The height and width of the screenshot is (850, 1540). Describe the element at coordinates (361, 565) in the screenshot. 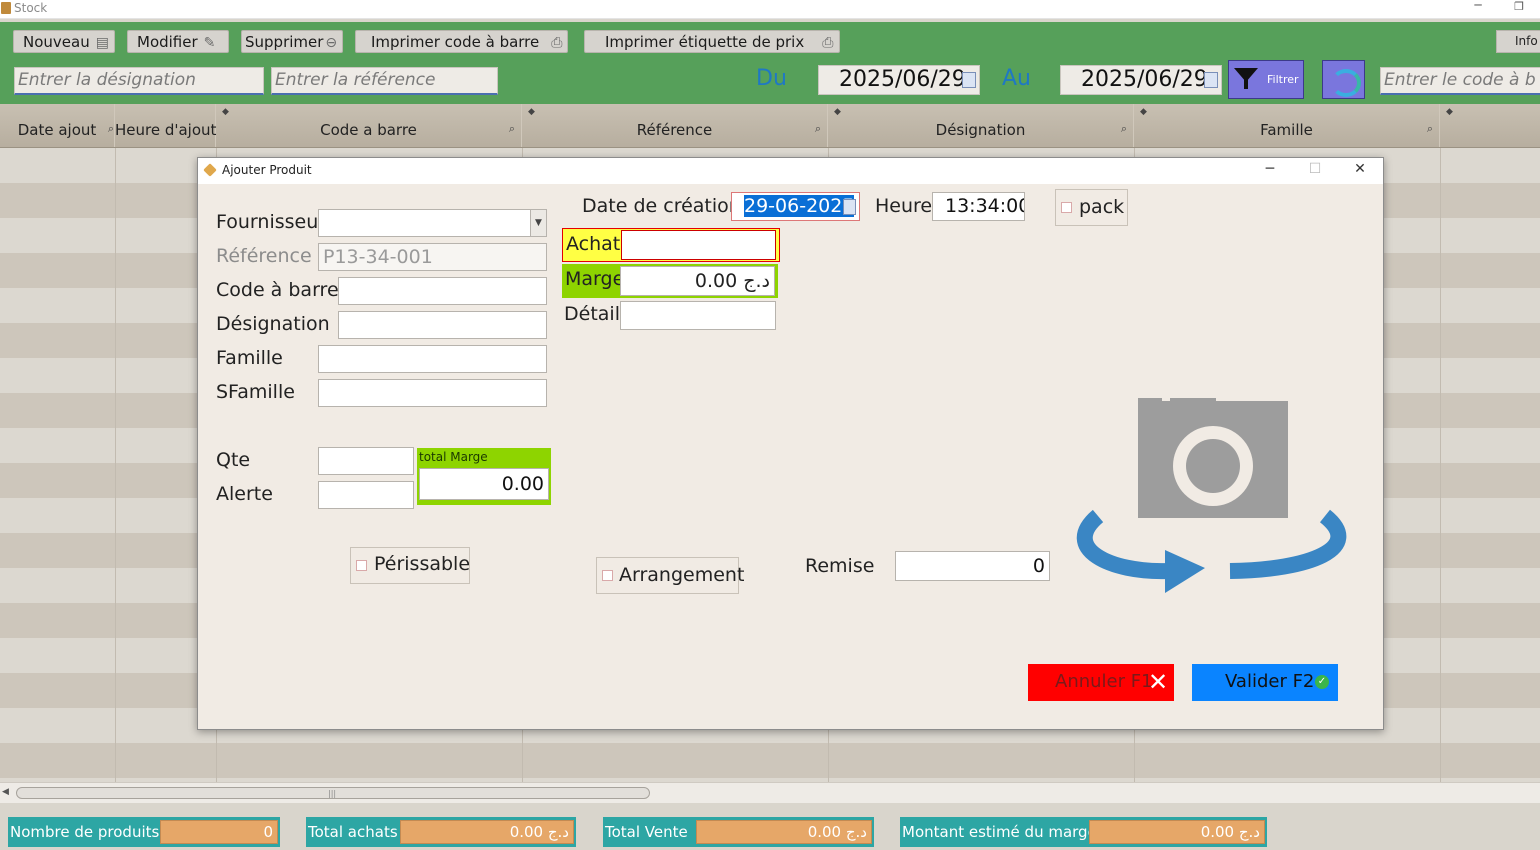

I see `perissable-checkbox` at that location.